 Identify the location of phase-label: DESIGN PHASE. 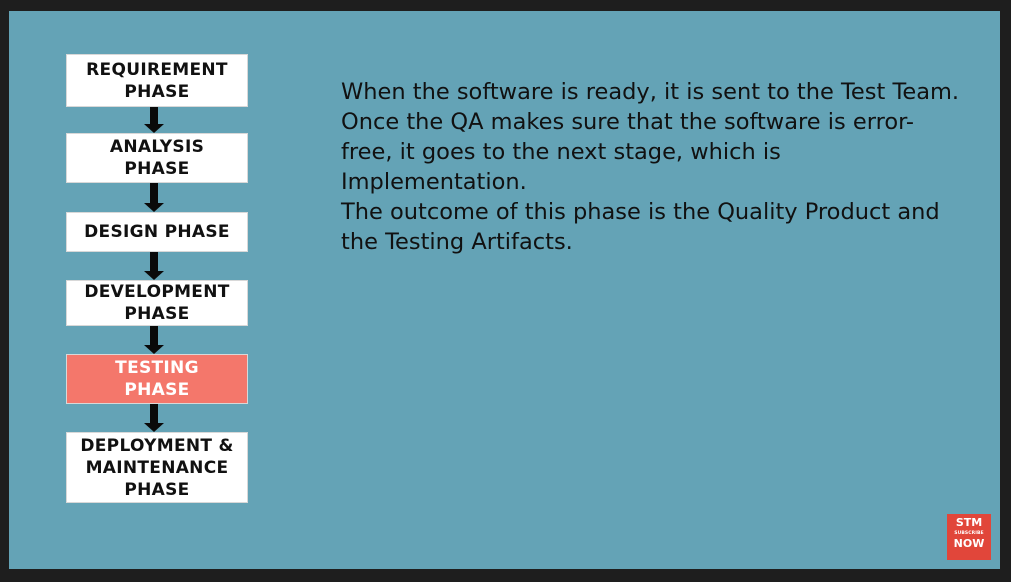
(157, 232).